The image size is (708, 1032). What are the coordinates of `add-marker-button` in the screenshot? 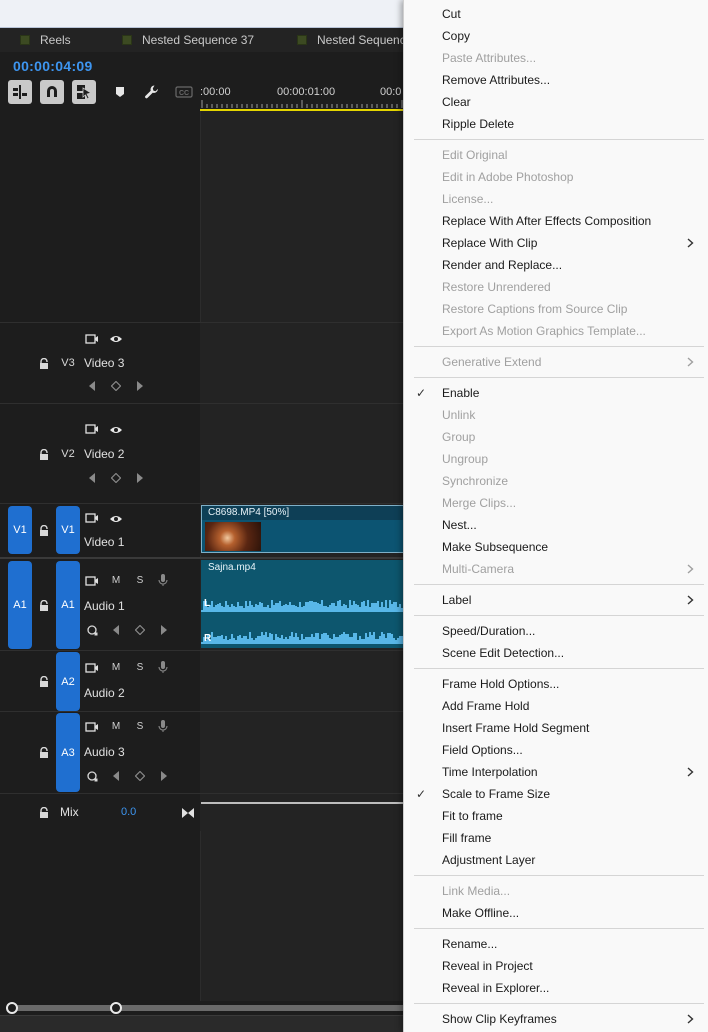 It's located at (120, 92).